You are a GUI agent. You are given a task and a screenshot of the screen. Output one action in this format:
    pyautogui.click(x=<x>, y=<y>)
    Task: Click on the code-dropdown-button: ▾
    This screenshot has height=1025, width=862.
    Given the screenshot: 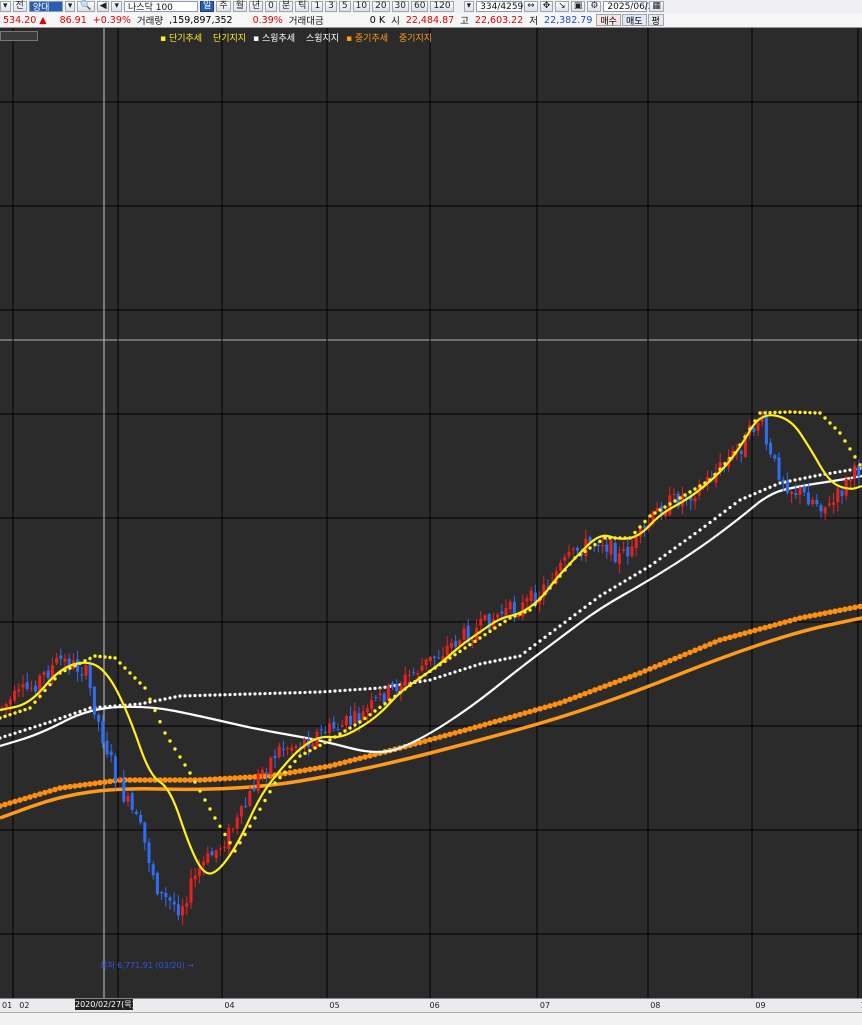 What is the action you would take?
    pyautogui.click(x=70, y=6)
    